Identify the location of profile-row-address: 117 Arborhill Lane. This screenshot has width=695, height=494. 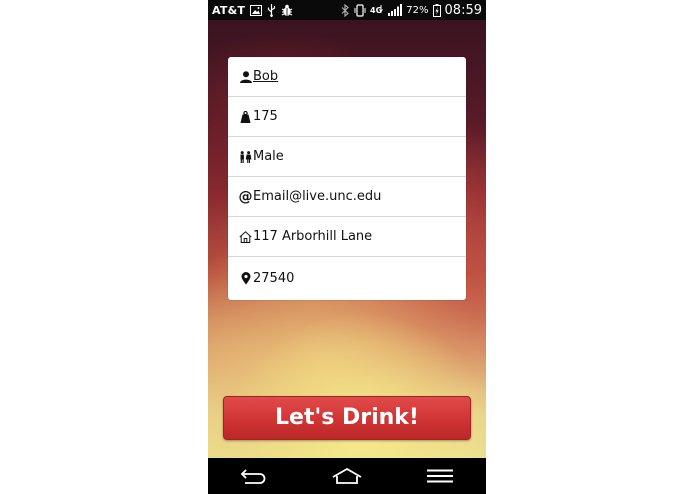
(347, 237).